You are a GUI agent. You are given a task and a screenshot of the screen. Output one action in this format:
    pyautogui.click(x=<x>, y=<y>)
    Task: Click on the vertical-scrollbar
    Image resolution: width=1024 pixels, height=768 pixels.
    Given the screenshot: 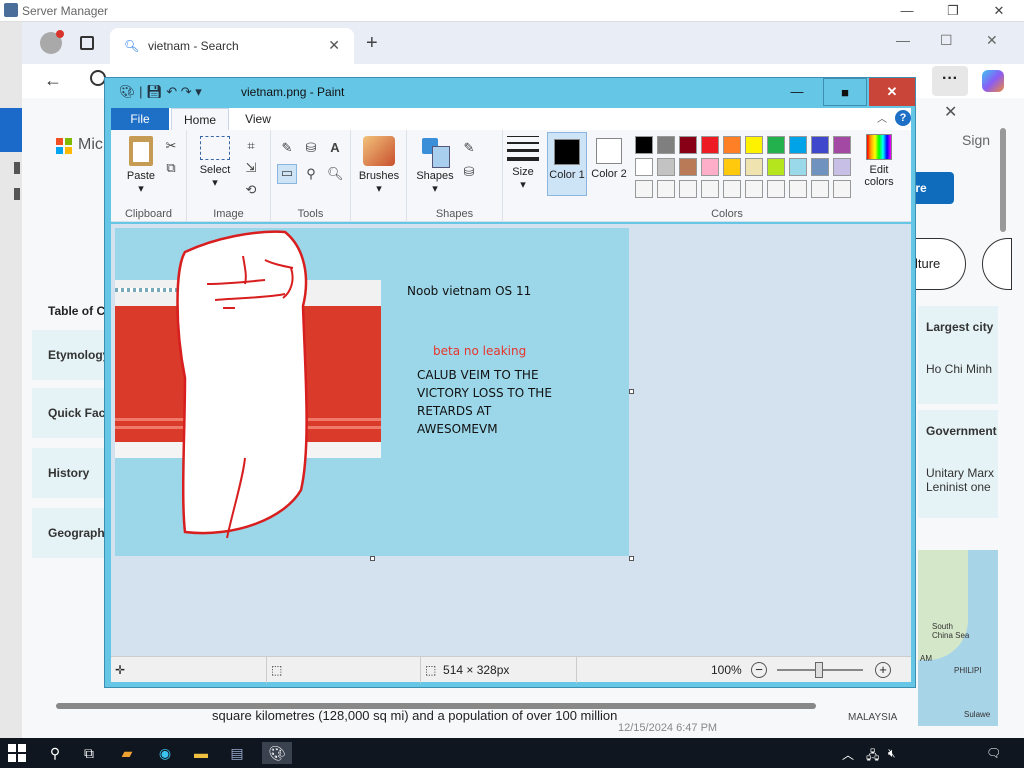 What is the action you would take?
    pyautogui.click(x=1004, y=183)
    